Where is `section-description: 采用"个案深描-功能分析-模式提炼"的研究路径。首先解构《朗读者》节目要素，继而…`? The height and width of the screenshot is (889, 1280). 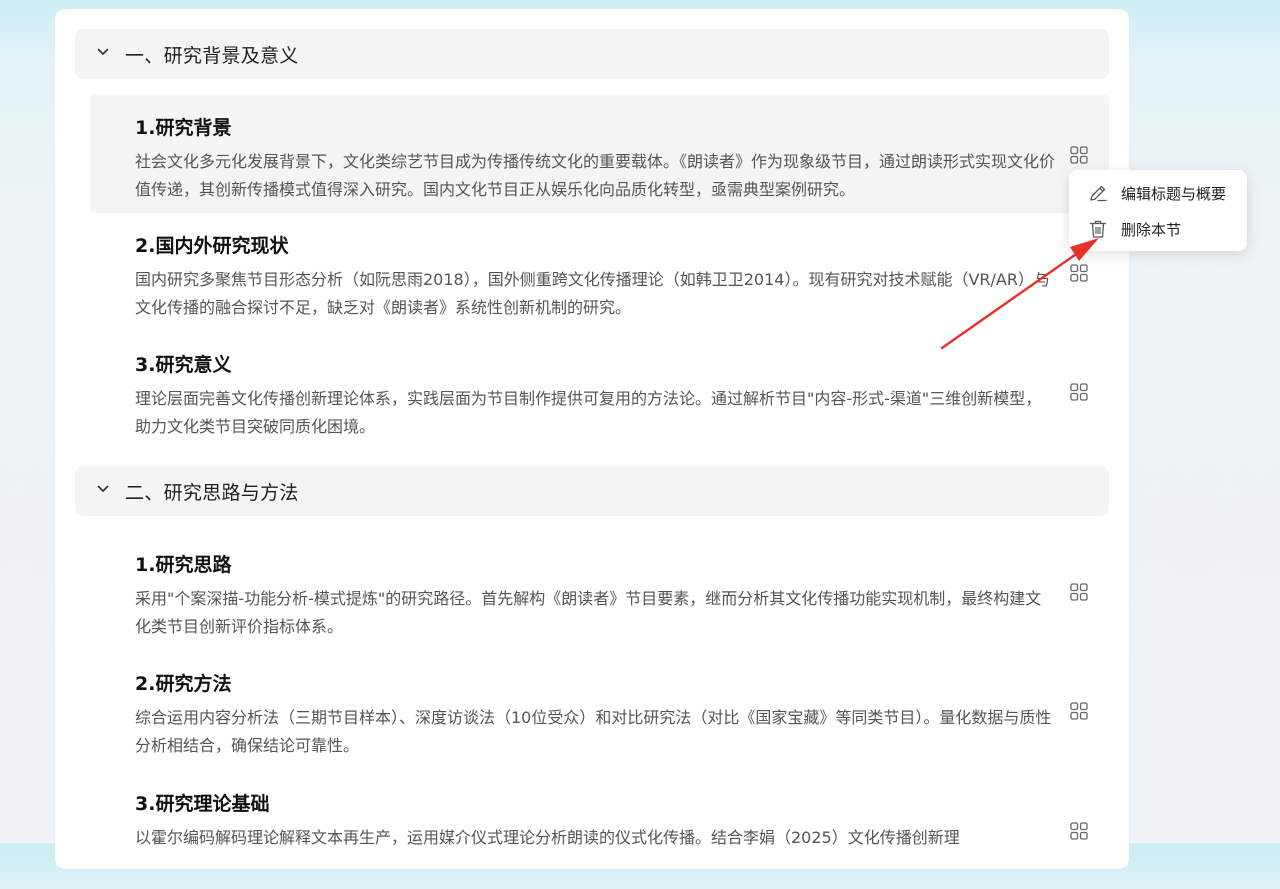 section-description: 采用"个案深描-功能分析-模式提炼"的研究路径。首先解构《朗读者》节目要素，继而… is located at coordinates (588, 612).